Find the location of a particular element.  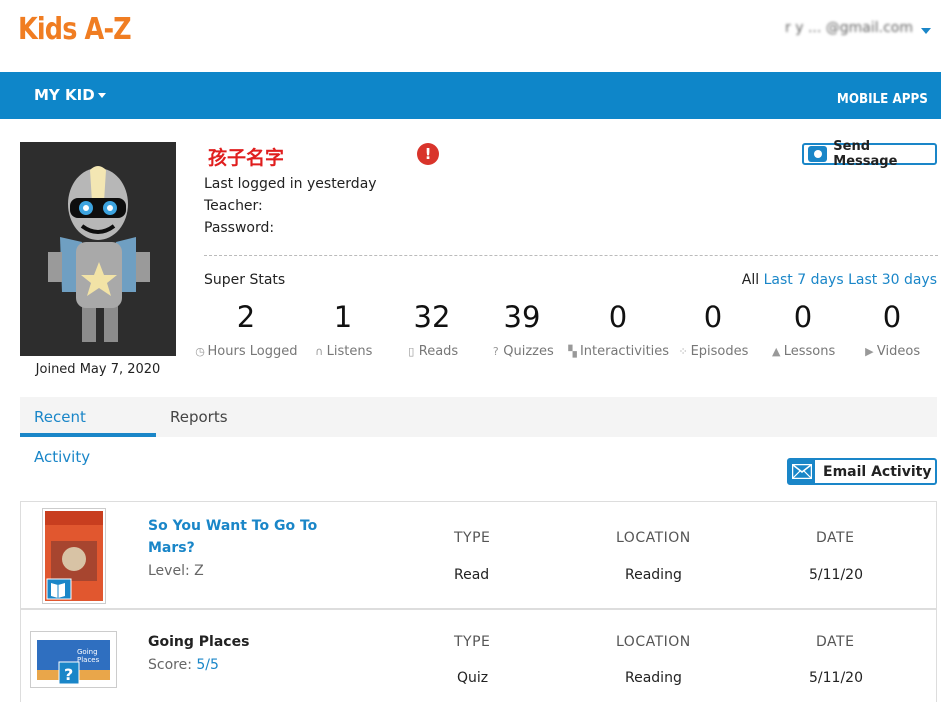

joined-date: Joined May 7, 2020 is located at coordinates (98, 369).